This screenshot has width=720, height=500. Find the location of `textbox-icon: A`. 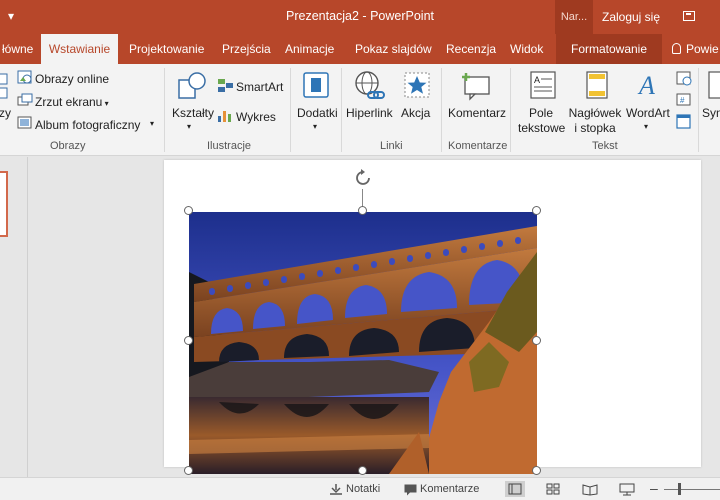

textbox-icon: A is located at coordinates (543, 85).